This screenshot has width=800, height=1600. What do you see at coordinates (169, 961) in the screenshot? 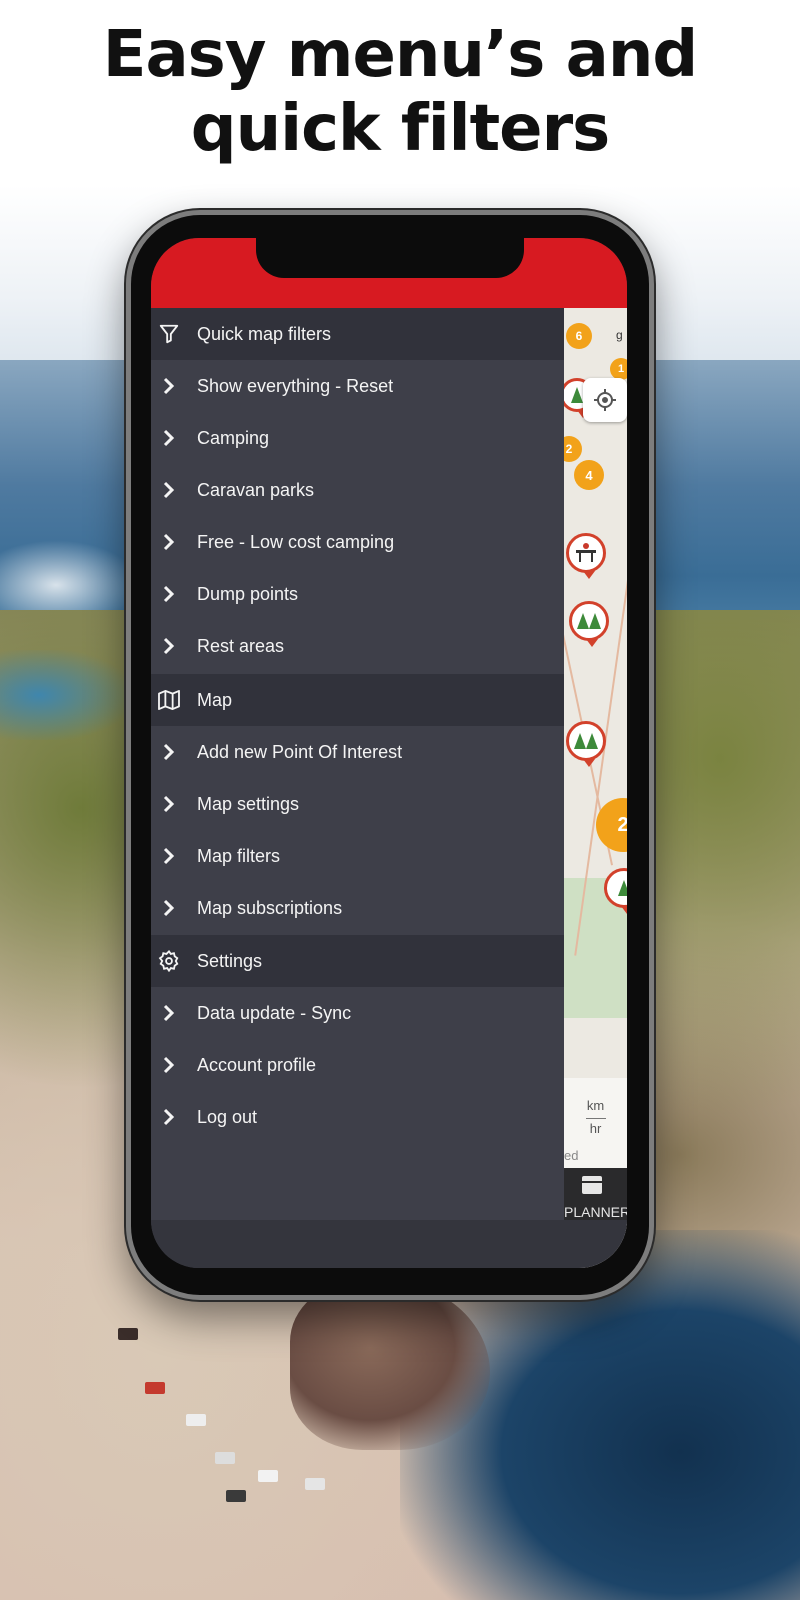
I see `gear-icon` at bounding box center [169, 961].